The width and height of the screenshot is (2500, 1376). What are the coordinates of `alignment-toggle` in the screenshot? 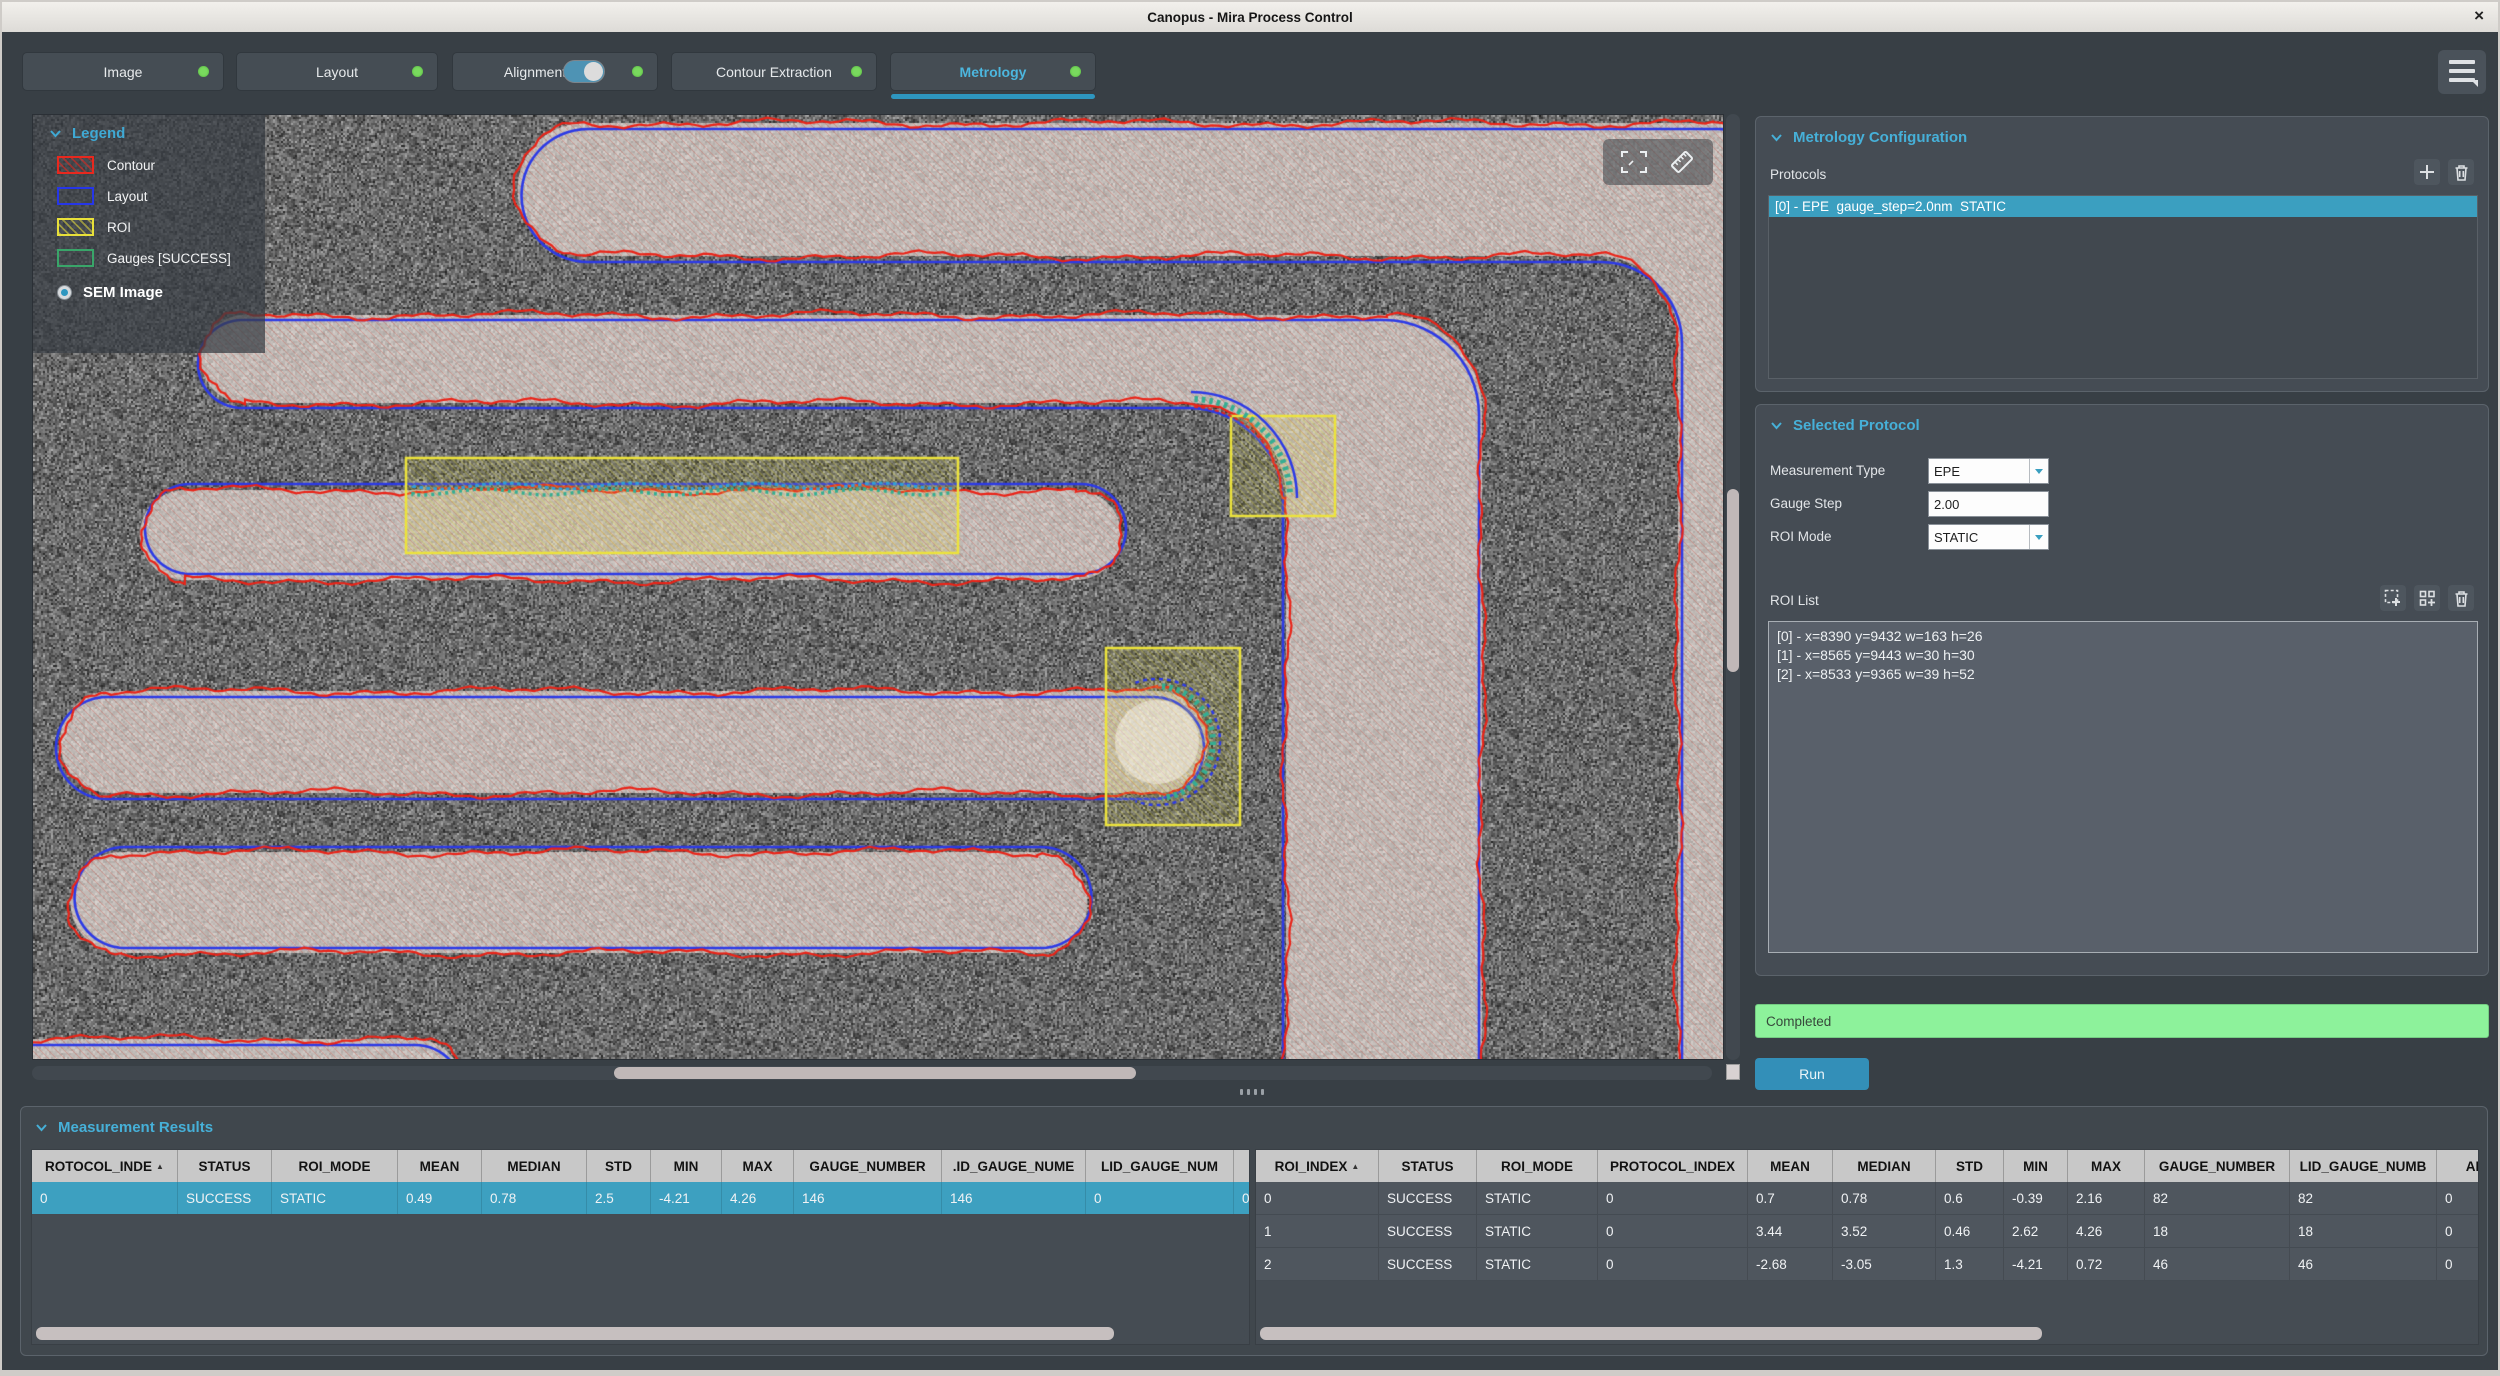 It's located at (584, 71).